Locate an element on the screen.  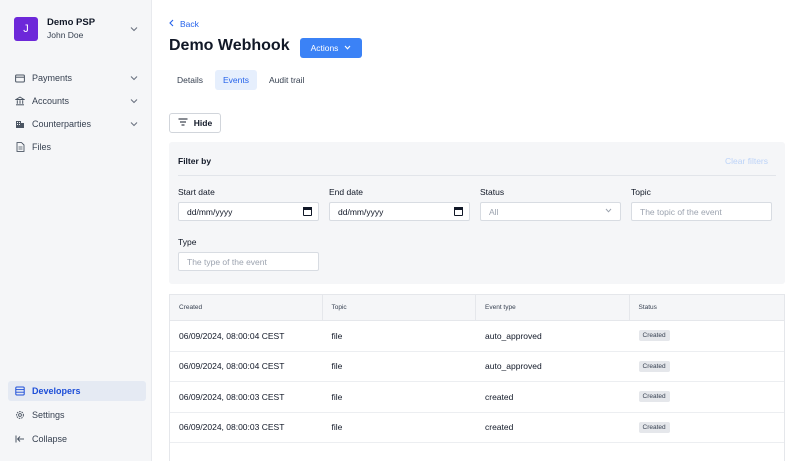
tabs: Details Events Audit trail is located at coordinates (242, 80).